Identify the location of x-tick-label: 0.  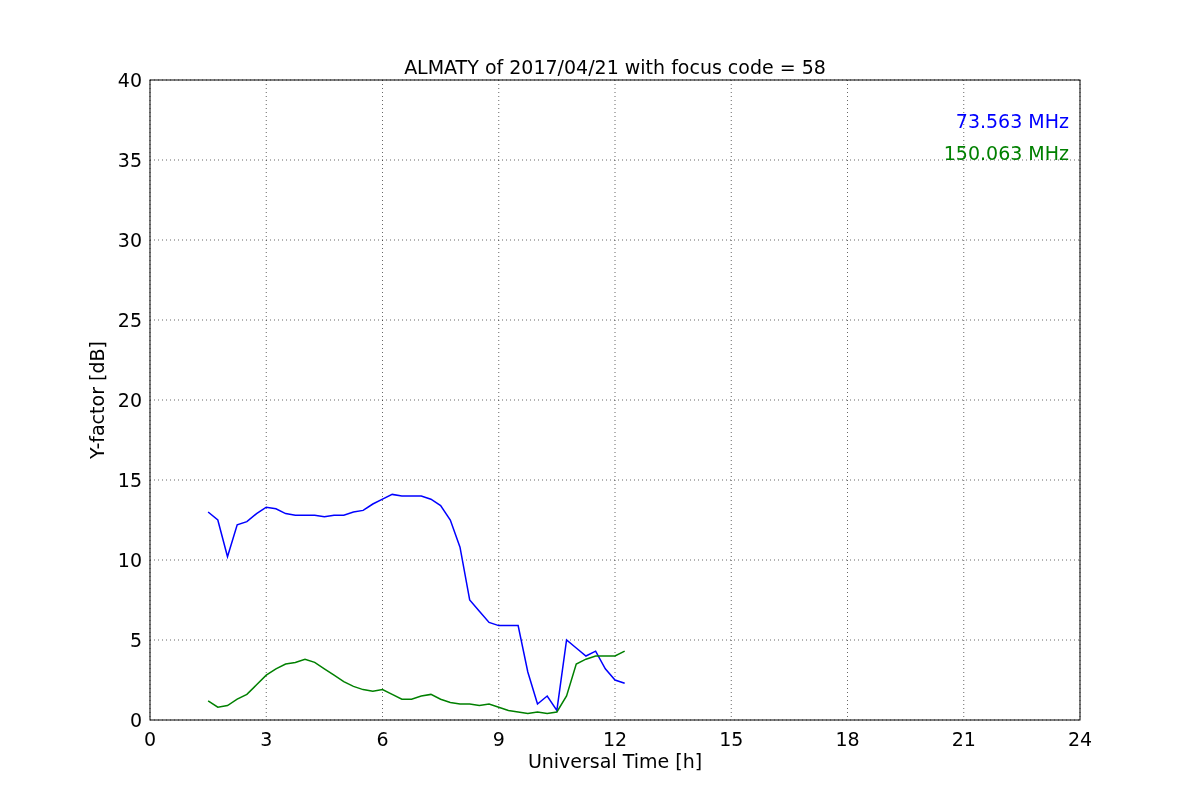
(150, 739).